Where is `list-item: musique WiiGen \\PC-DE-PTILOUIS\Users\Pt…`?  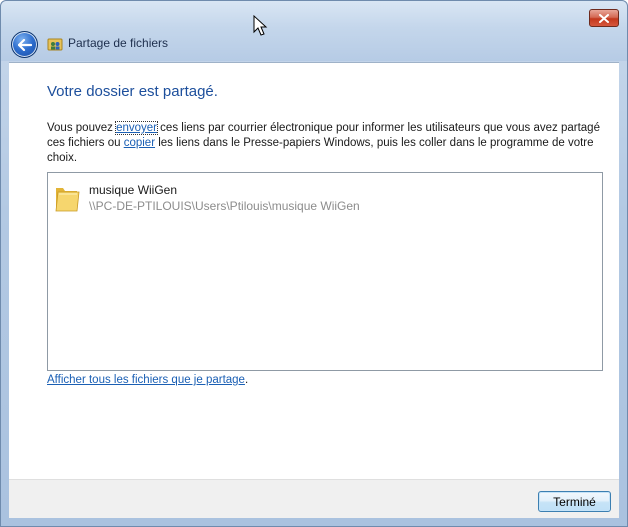
list-item: musique WiiGen \\PC-DE-PTILOUIS\Users\Pt… is located at coordinates (213, 197).